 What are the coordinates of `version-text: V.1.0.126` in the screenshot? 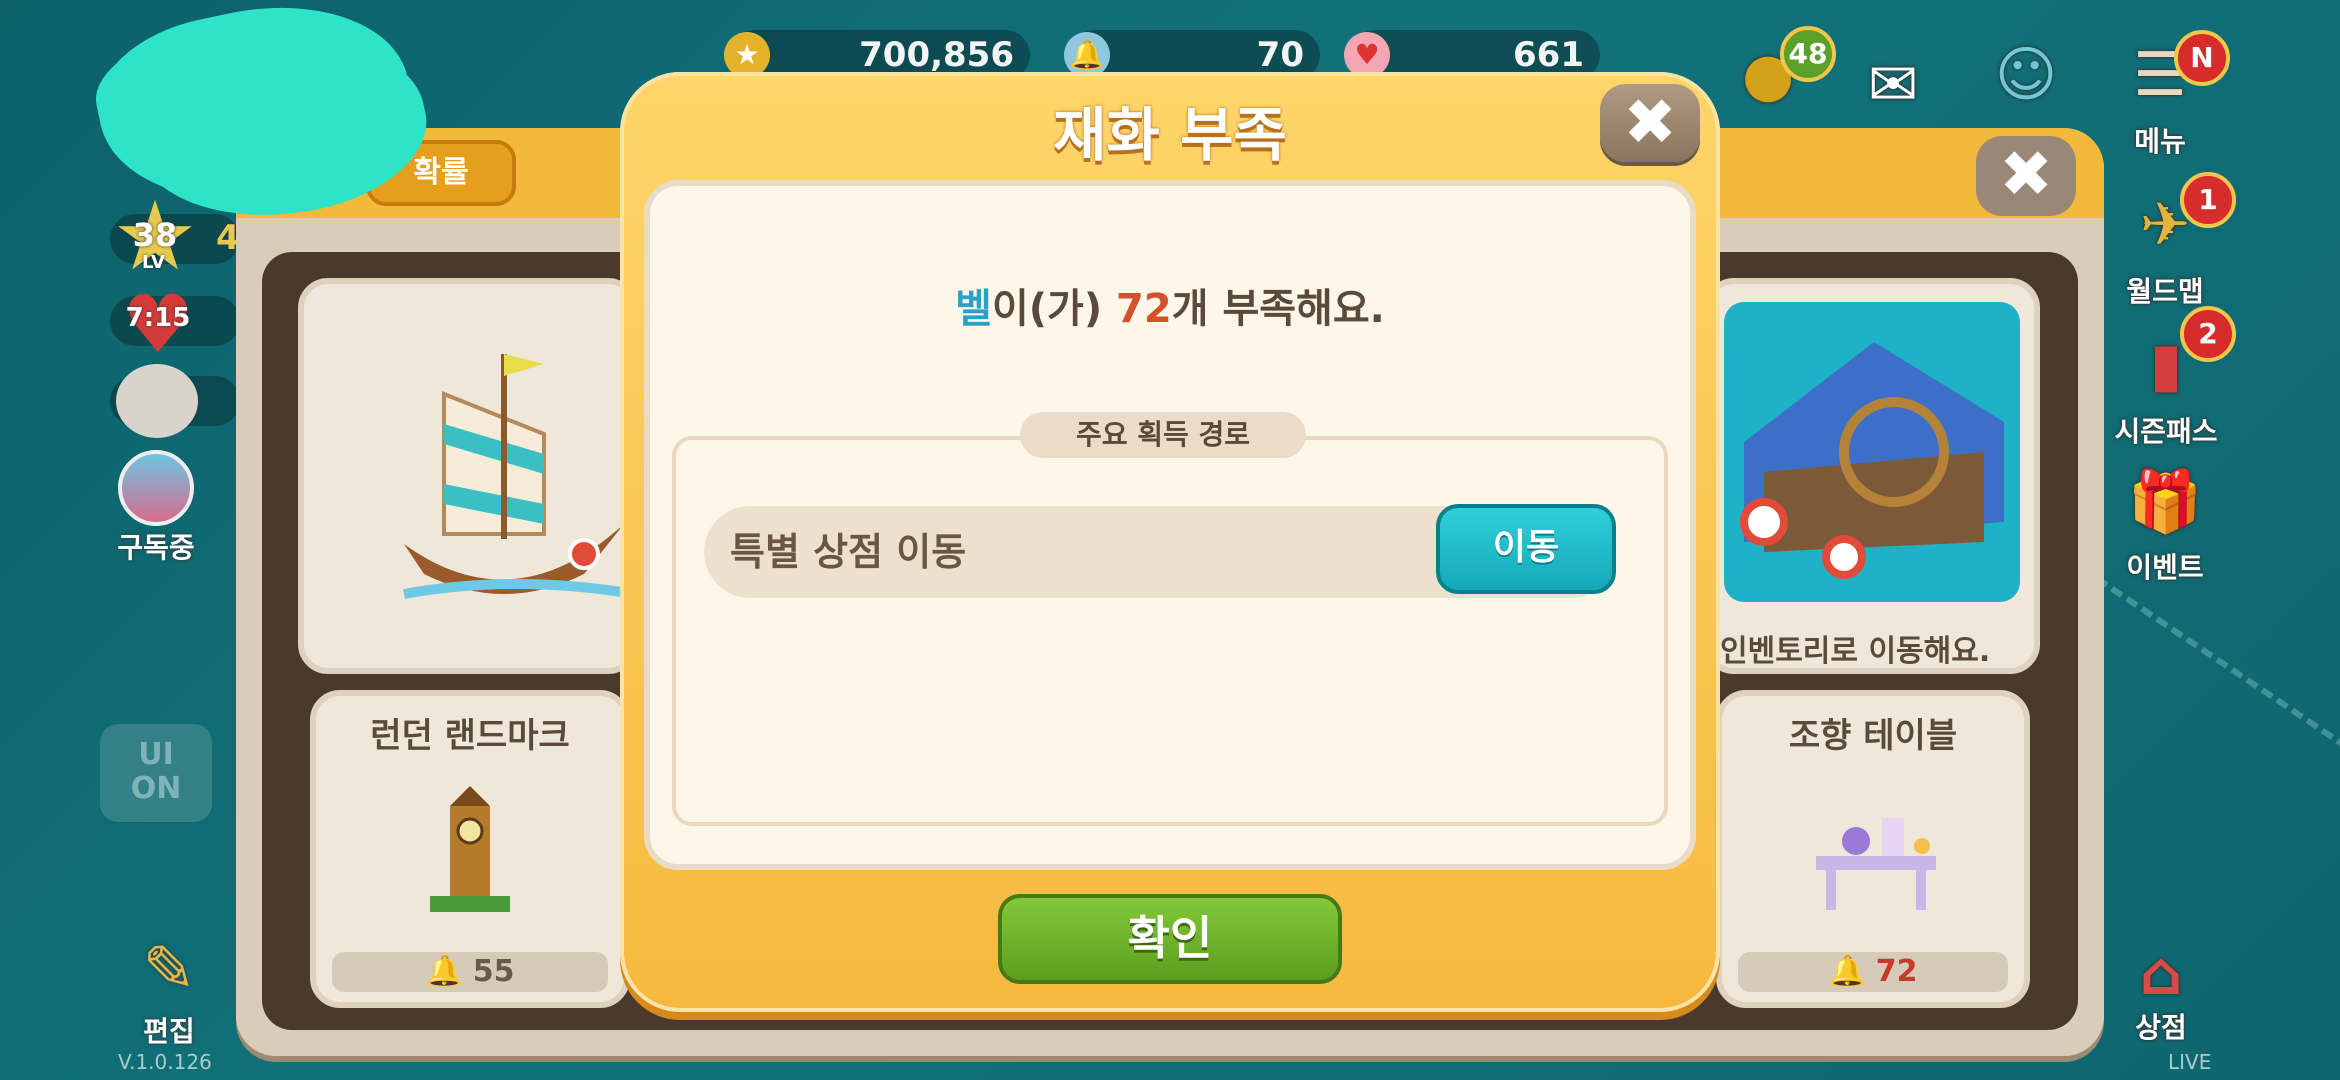 It's located at (165, 1062).